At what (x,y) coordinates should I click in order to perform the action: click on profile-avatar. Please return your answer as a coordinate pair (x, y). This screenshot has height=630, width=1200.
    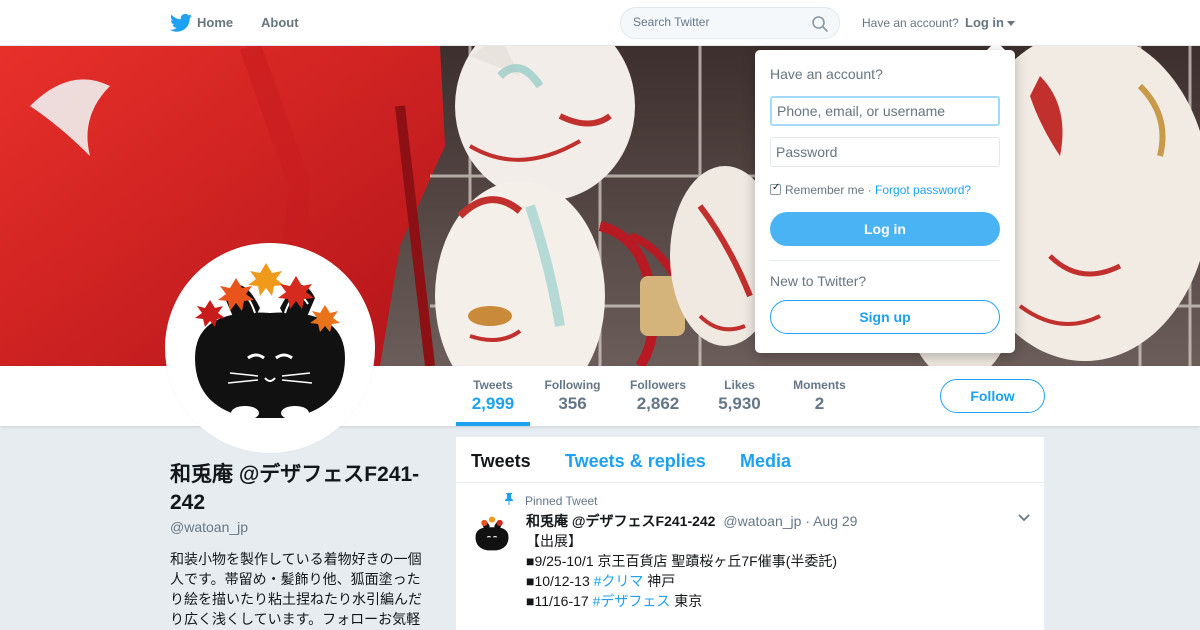
    Looking at the image, I should click on (270, 348).